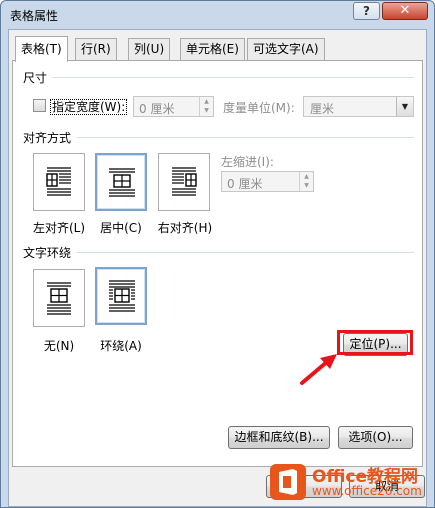 This screenshot has height=508, width=435. What do you see at coordinates (247, 162) in the screenshot?
I see `indent-label: 左缩进(I):` at bounding box center [247, 162].